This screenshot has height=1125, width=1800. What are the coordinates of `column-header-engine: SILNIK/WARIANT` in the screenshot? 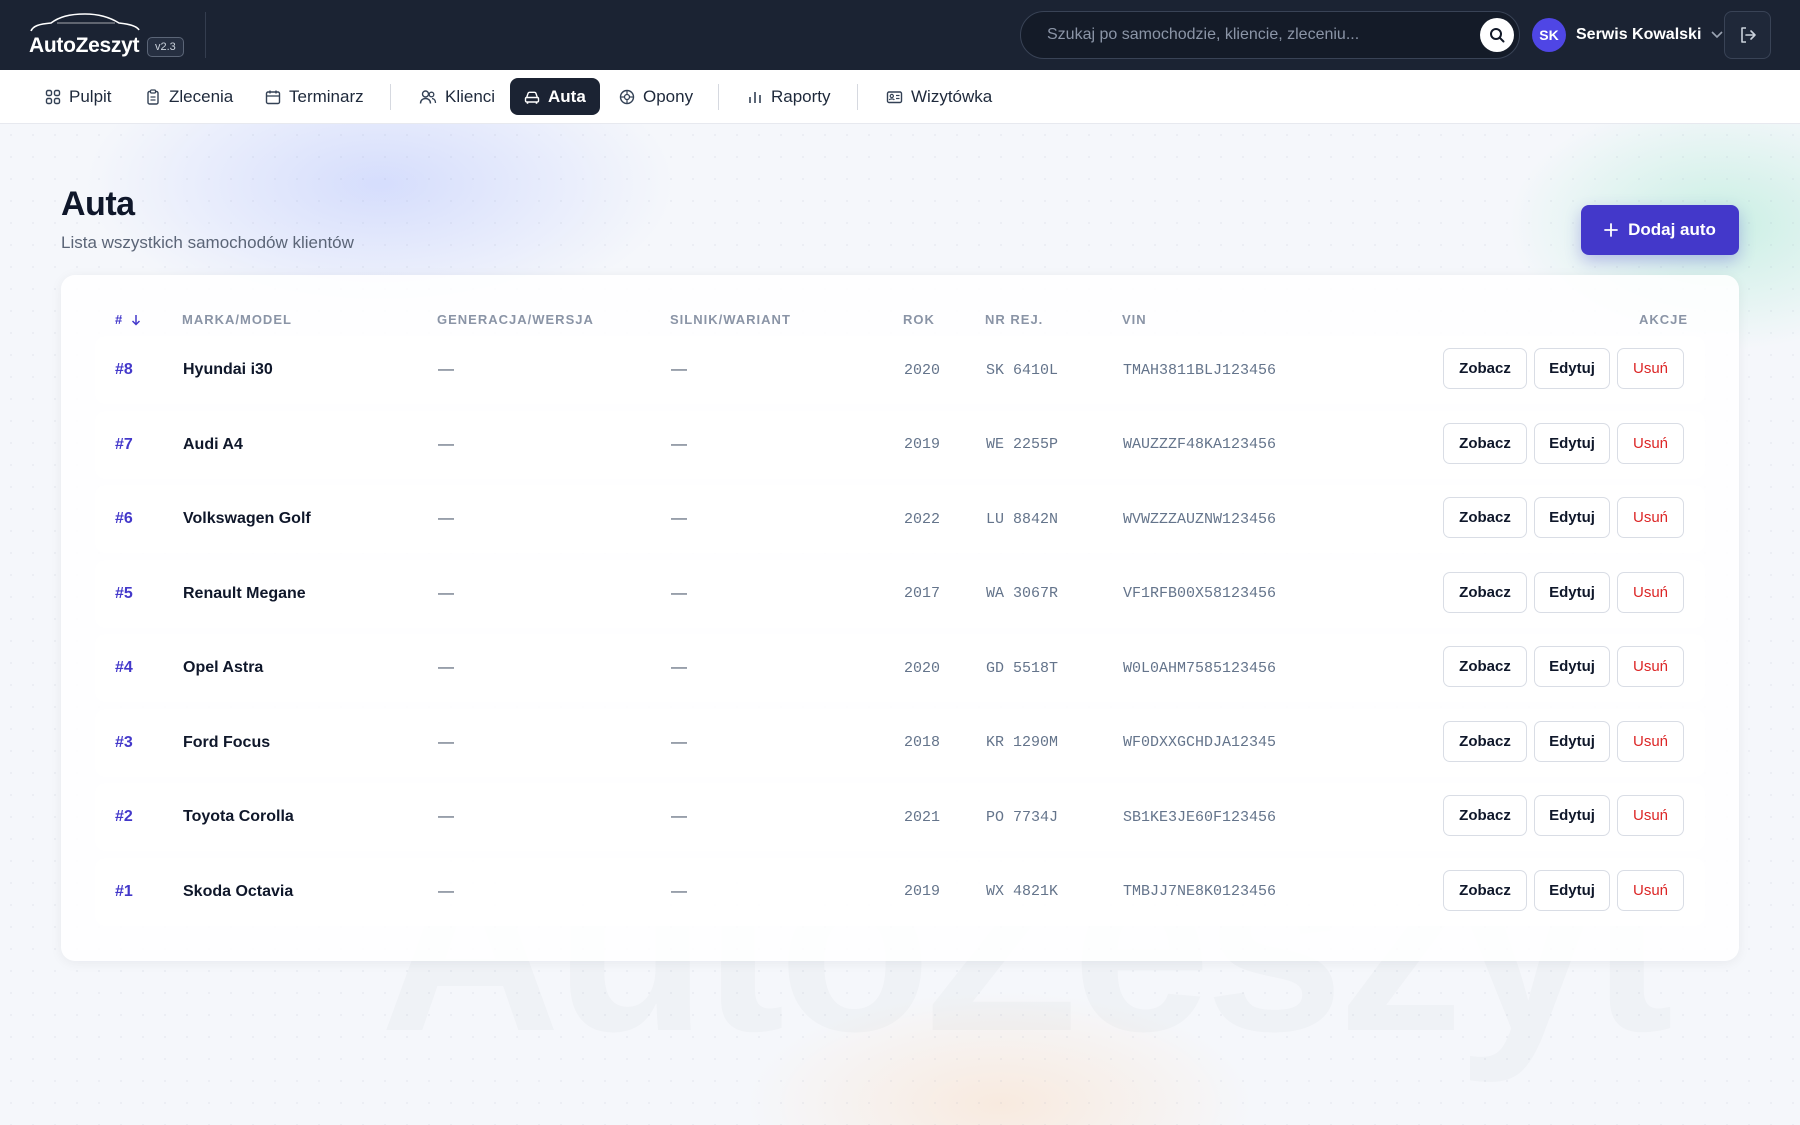 It's located at (730, 319).